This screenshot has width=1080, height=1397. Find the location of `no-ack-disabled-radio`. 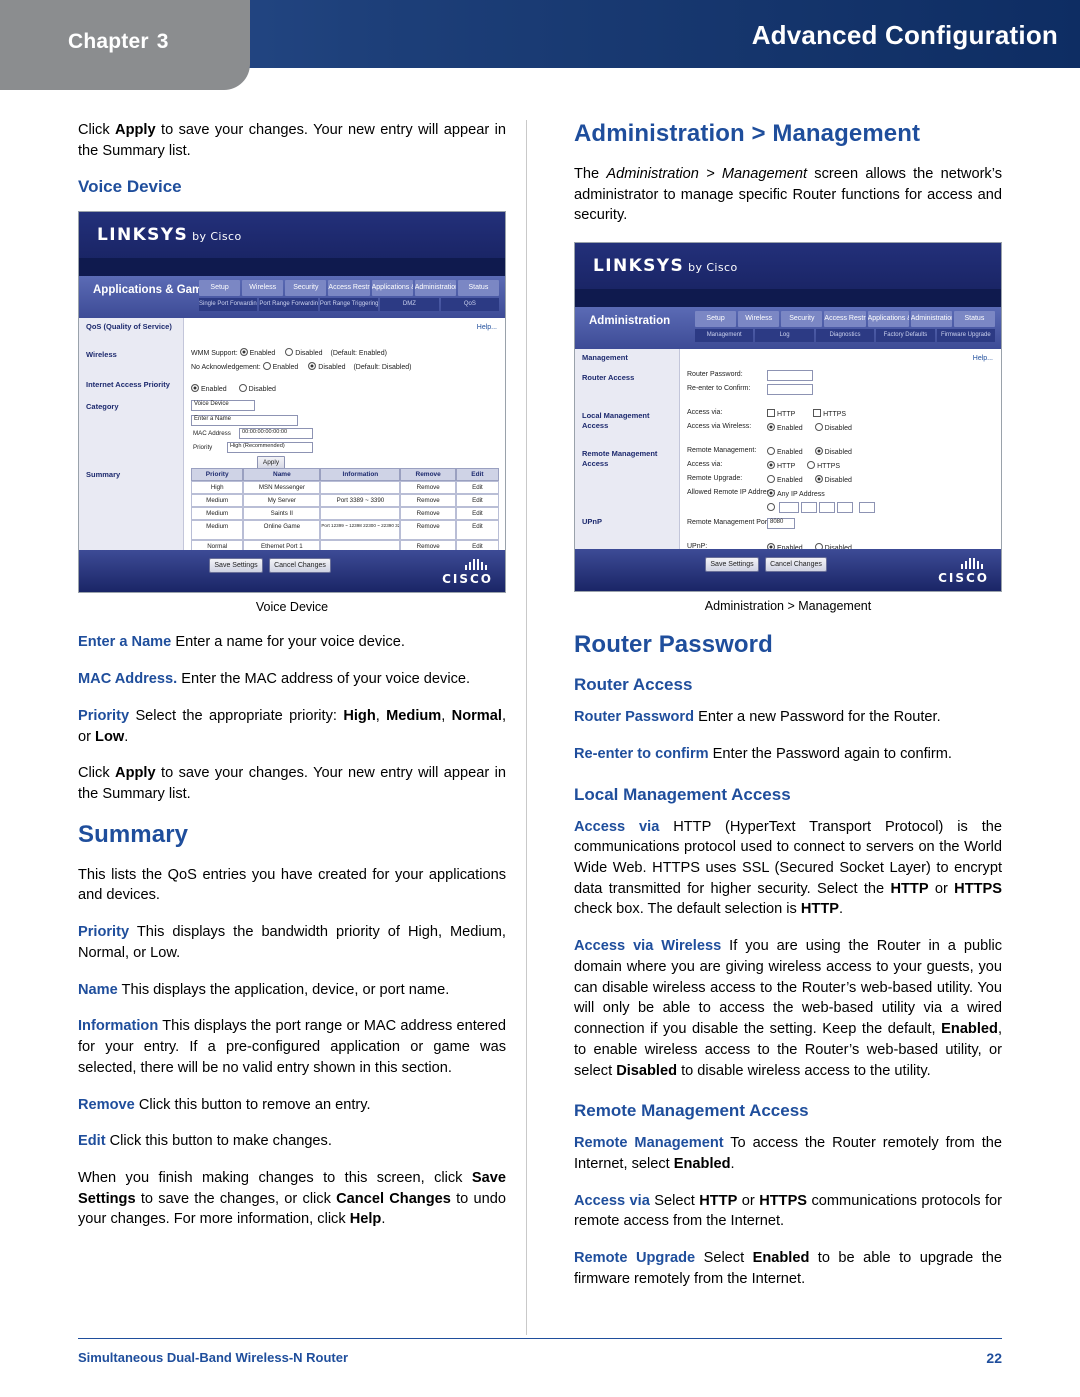

no-ack-disabled-radio is located at coordinates (312, 366).